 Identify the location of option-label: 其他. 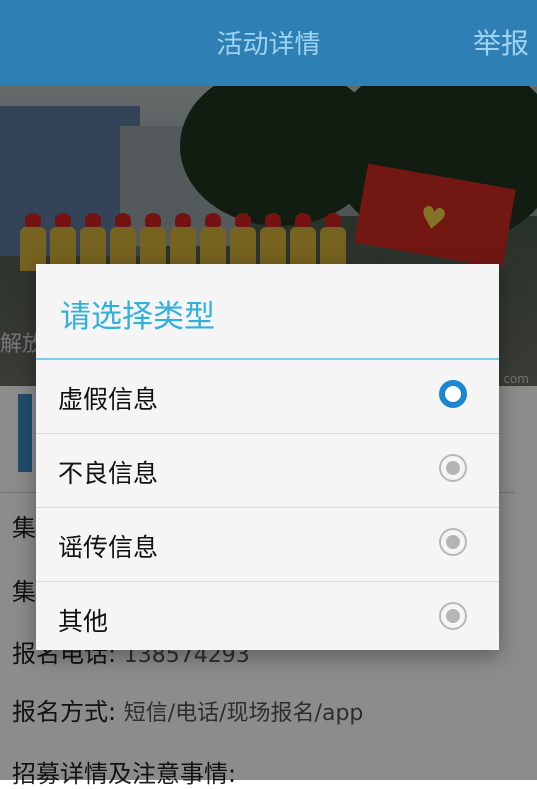
(83, 621).